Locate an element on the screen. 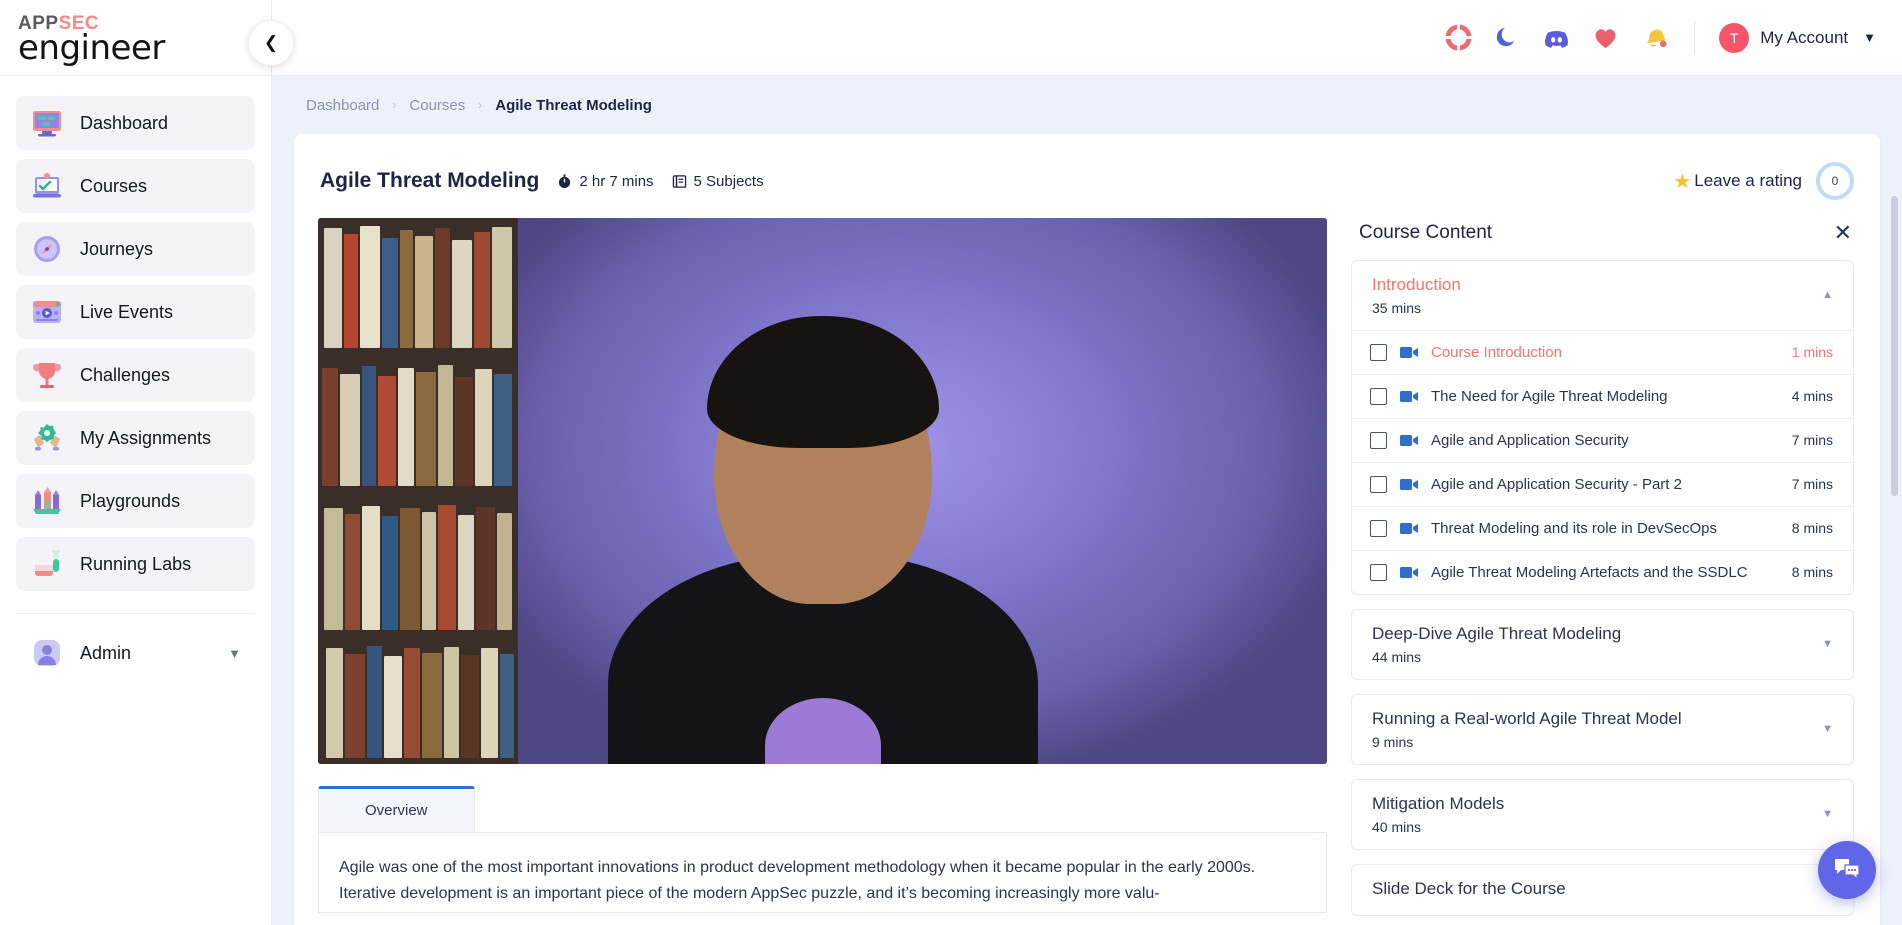 This screenshot has width=1902, height=925. course-section-title: Mitigation Models is located at coordinates (1438, 803).